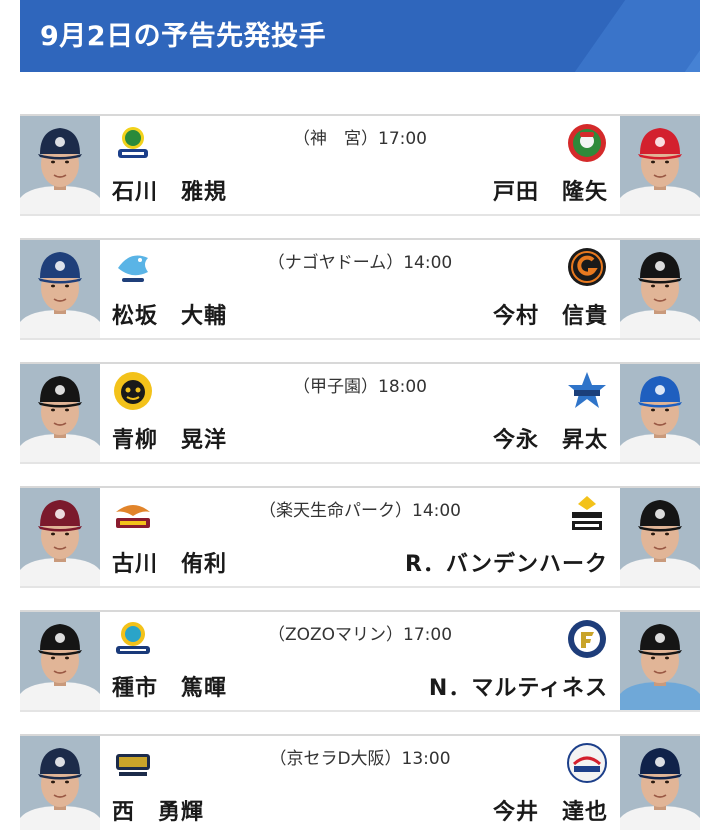  I want to click on away-pitcher-name: 戸田 隆矢, so click(550, 192).